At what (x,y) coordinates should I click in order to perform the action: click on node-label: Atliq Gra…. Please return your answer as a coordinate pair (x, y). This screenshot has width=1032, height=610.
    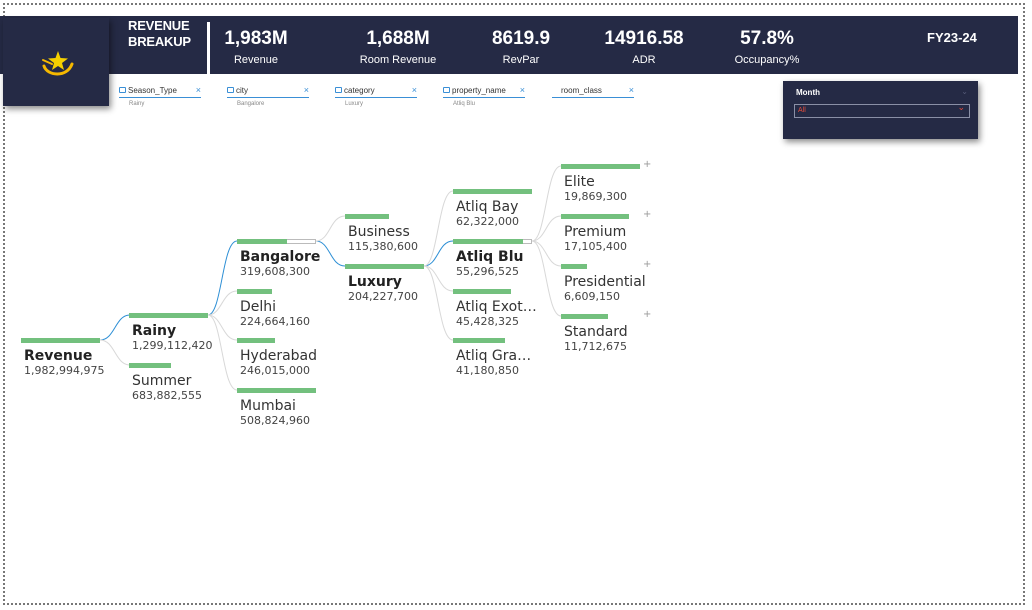
    Looking at the image, I should click on (494, 356).